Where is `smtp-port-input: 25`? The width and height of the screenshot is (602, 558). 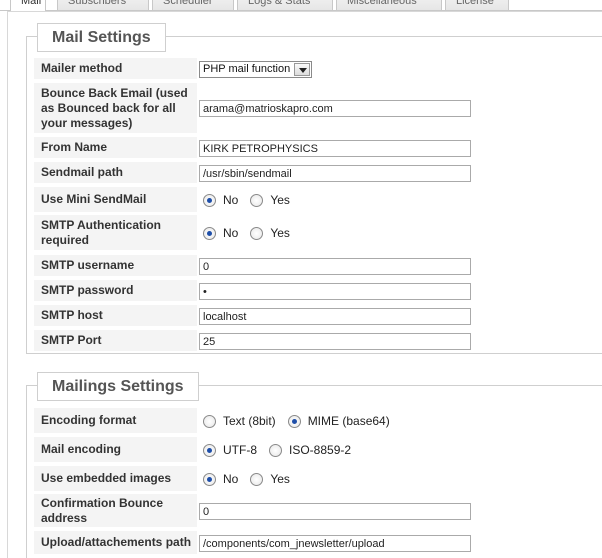
smtp-port-input: 25 is located at coordinates (335, 341).